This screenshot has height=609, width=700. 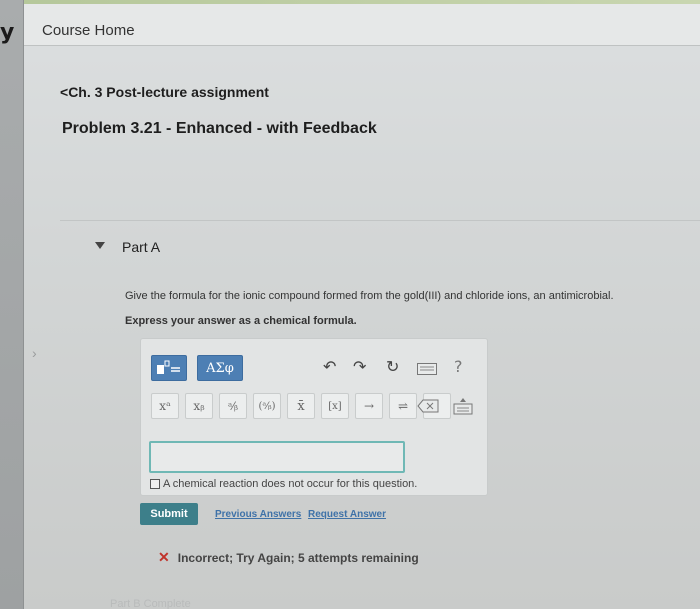 I want to click on logo: y, so click(x=7, y=32).